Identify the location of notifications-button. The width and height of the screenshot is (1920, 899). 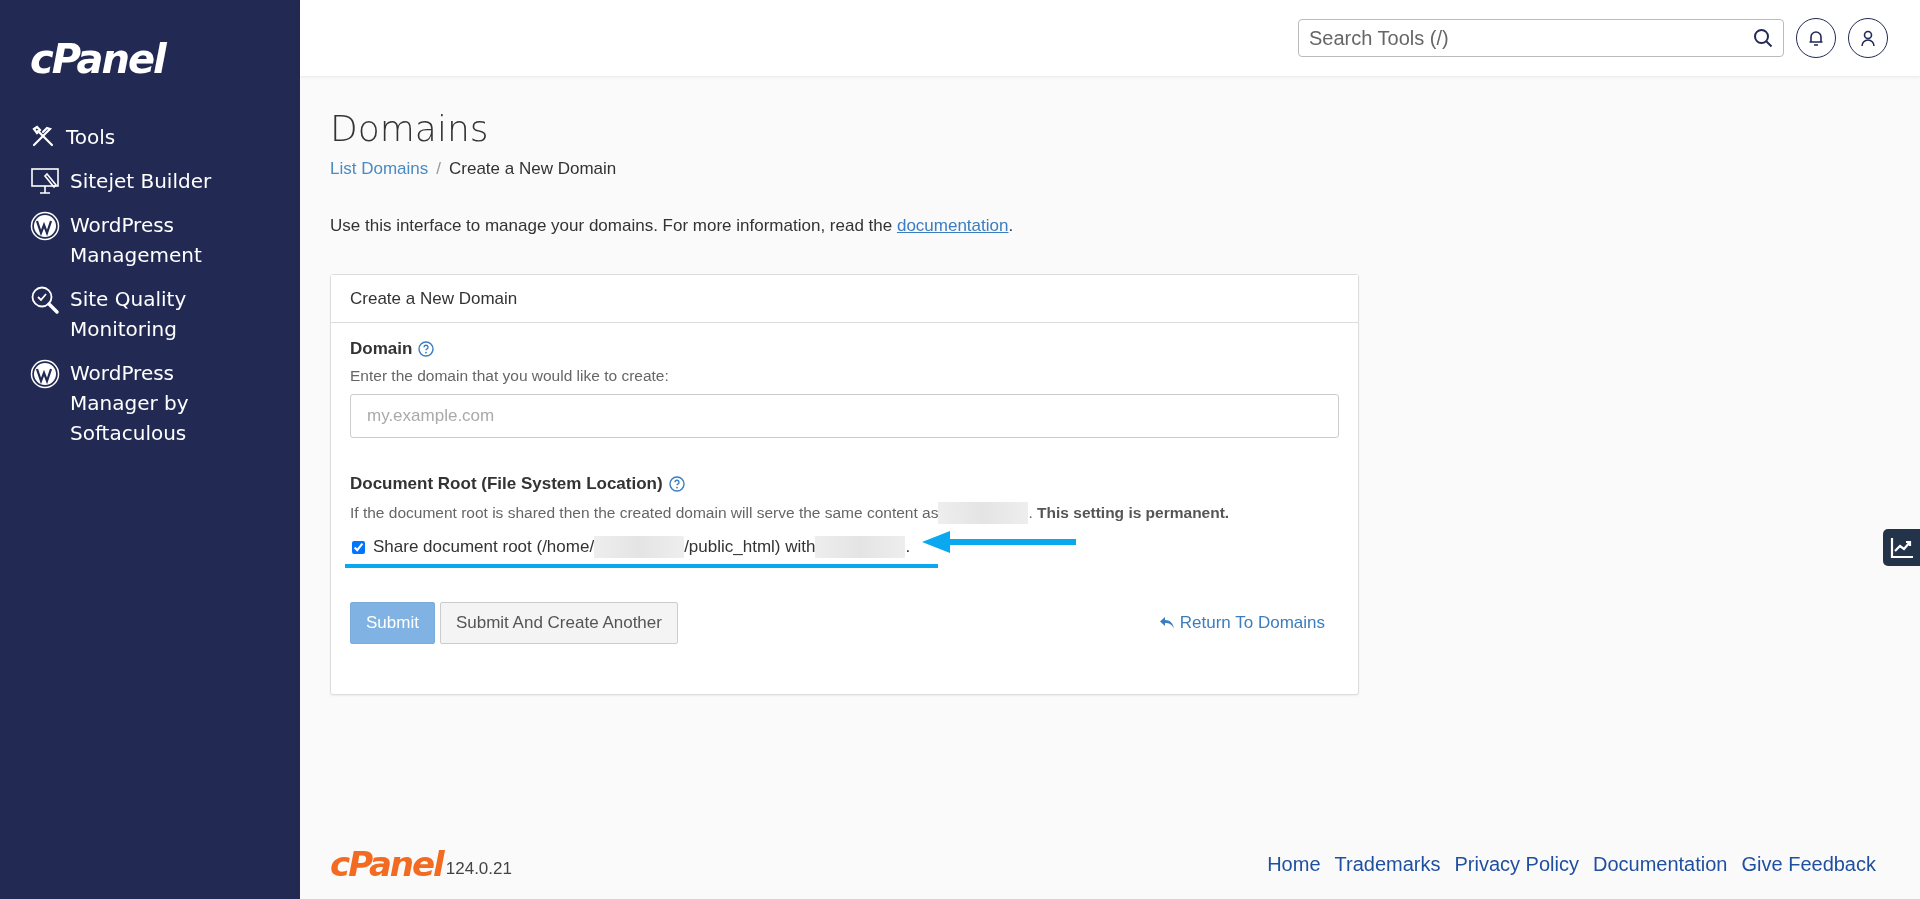
(1816, 38).